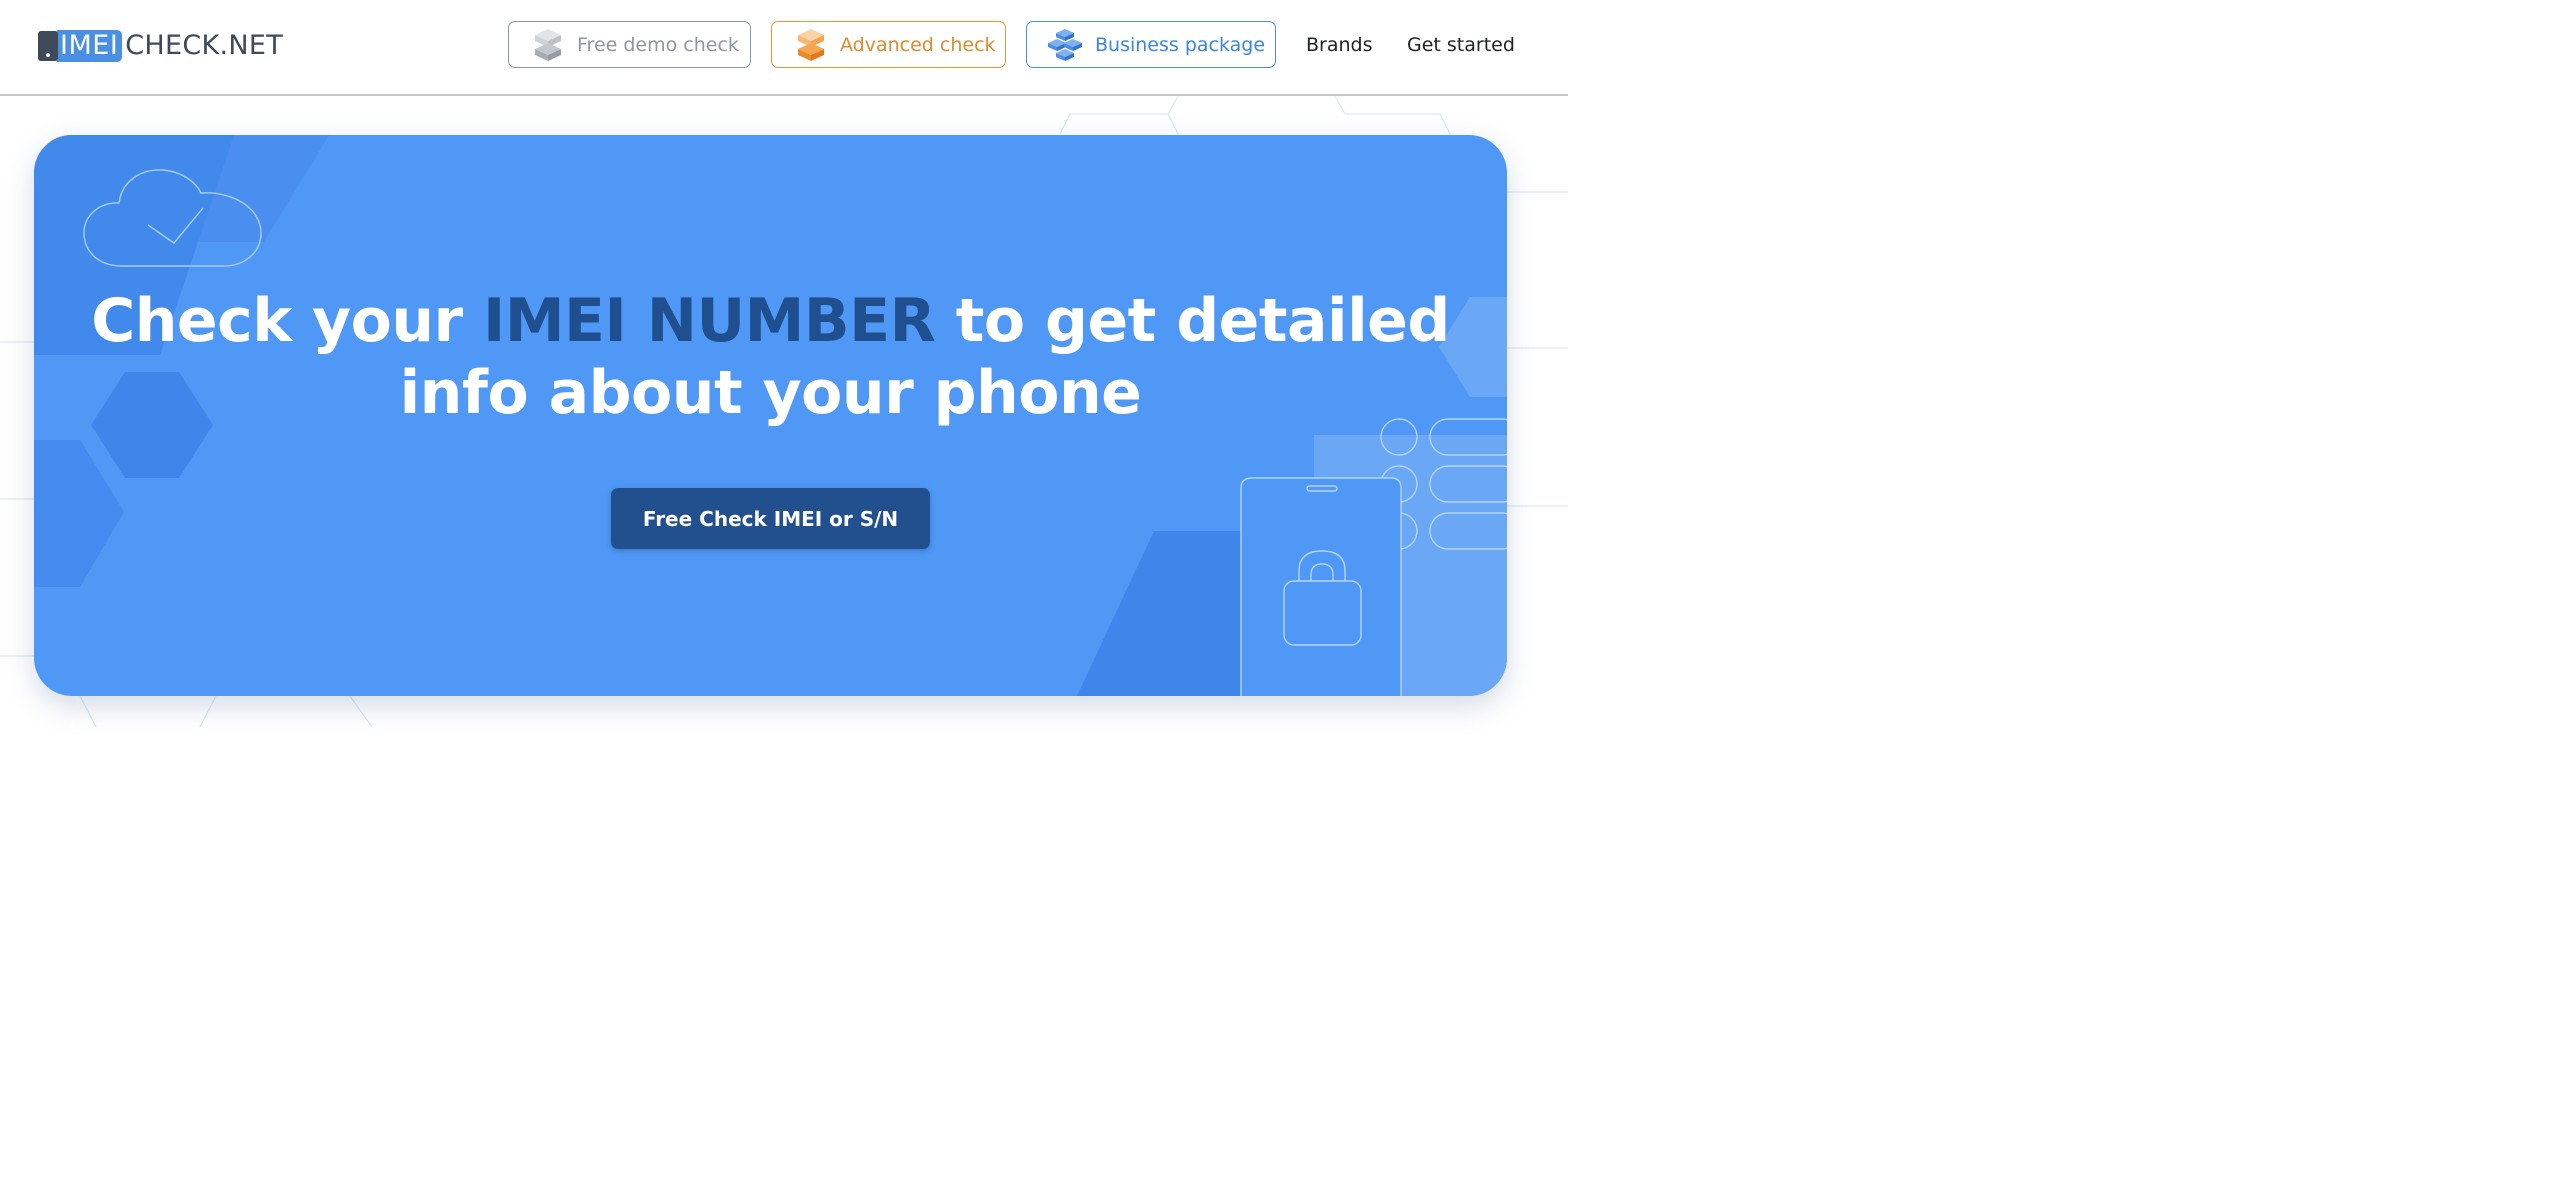  I want to click on gray-stacked-cubes-icon, so click(548, 44).